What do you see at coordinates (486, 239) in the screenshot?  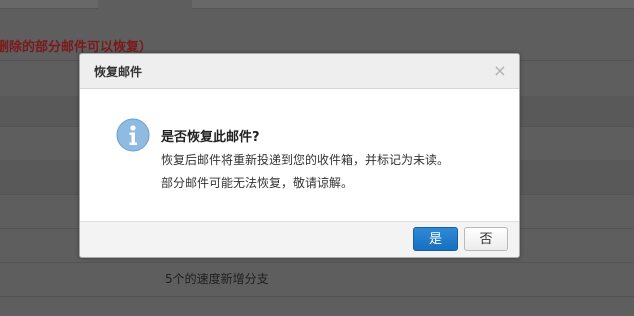 I see `no-button: 否` at bounding box center [486, 239].